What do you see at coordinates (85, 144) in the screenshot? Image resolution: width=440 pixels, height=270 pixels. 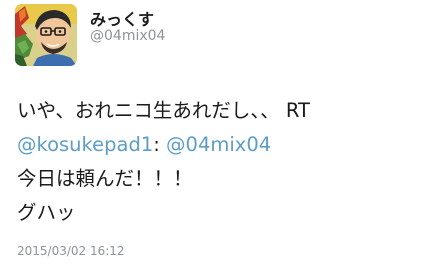 I see `mention-link-kosukepad1: @kosukepad1` at bounding box center [85, 144].